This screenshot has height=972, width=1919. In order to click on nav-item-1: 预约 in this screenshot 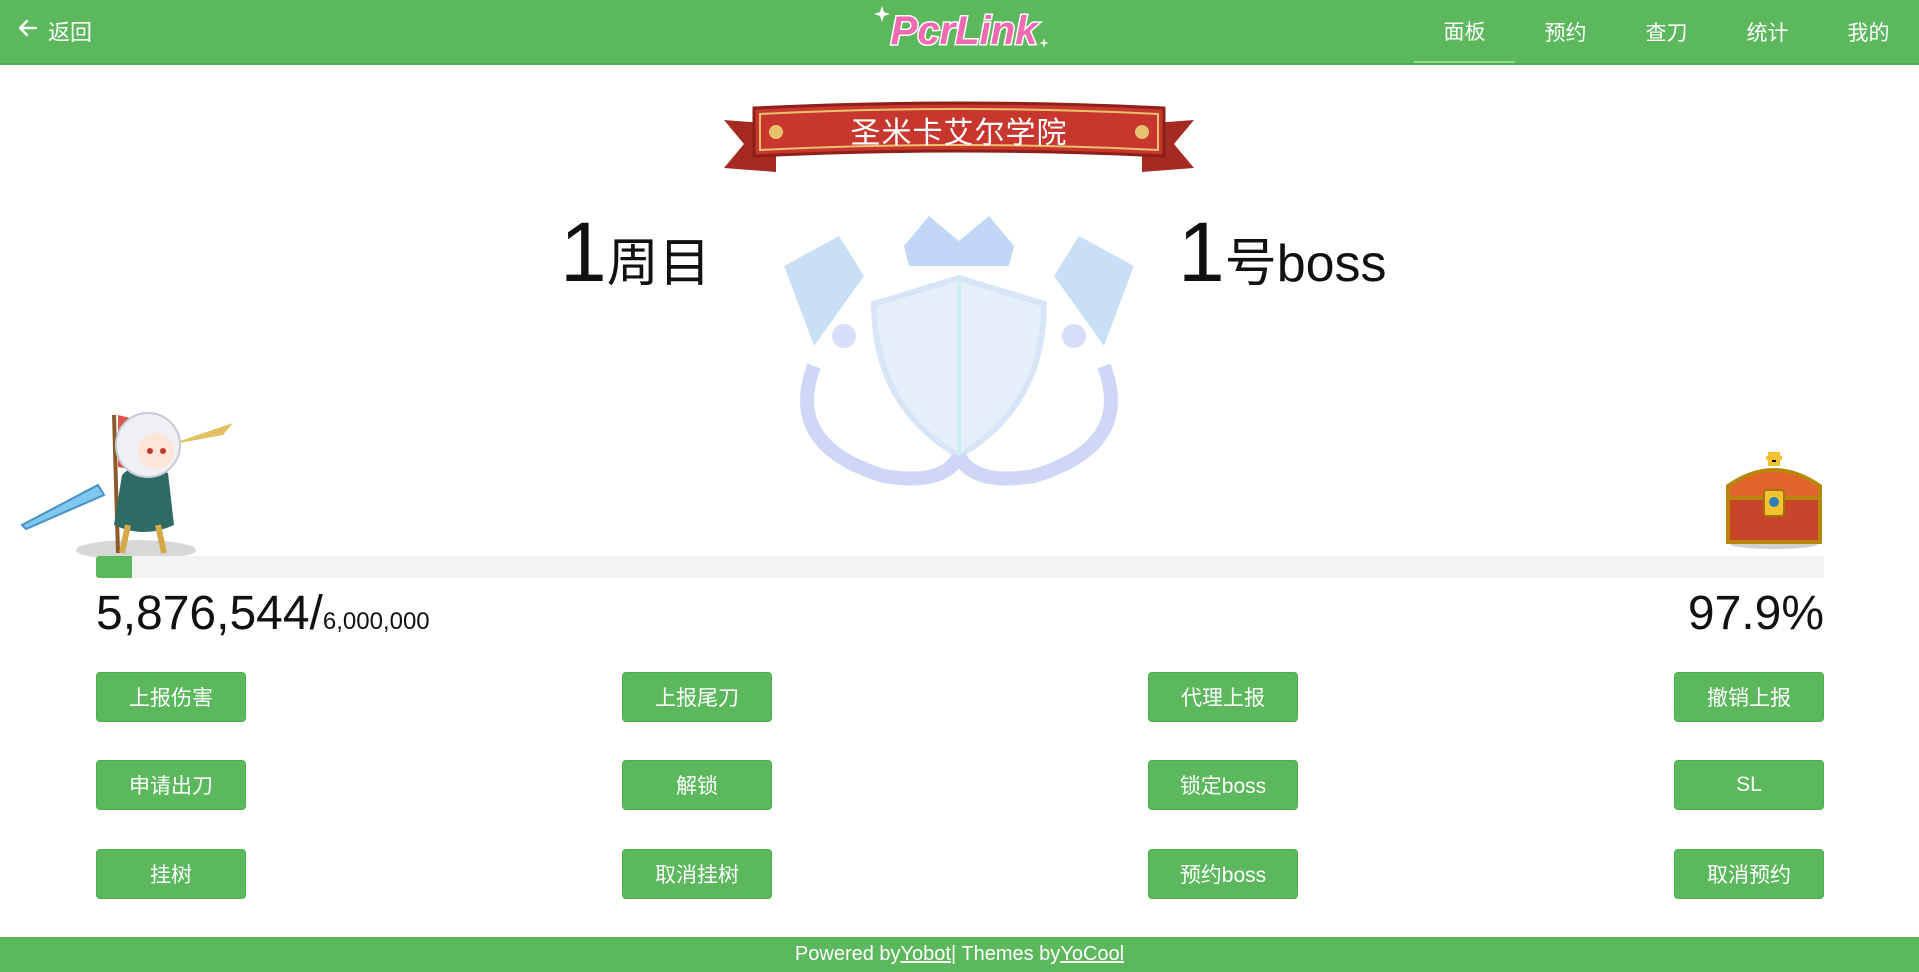, I will do `click(1565, 31)`.